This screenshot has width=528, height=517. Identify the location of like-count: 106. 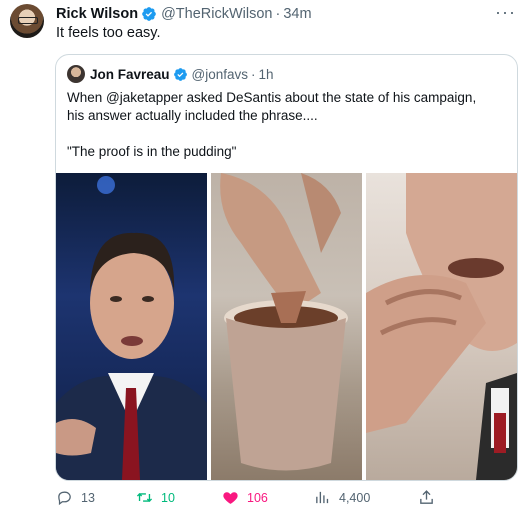
(257, 497).